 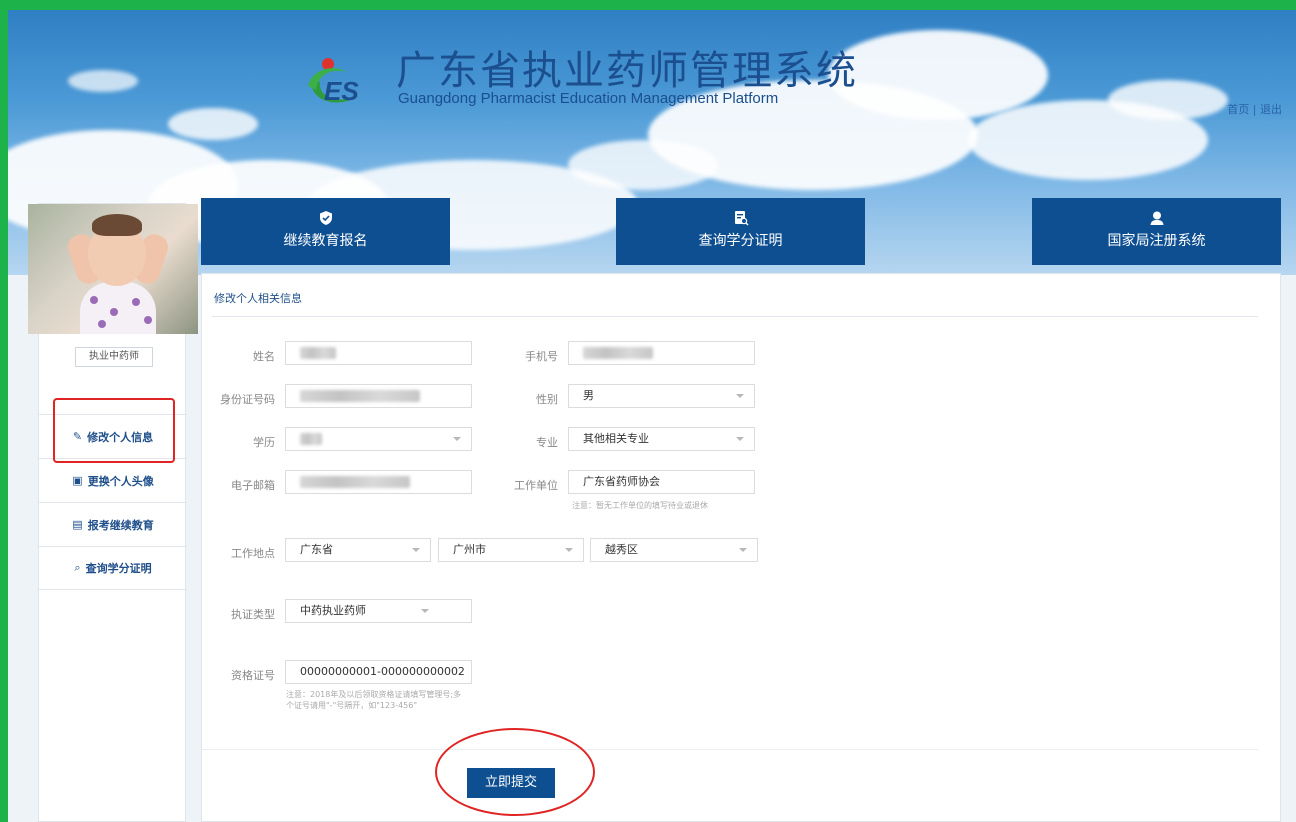 I want to click on employer-field: 广东省药师协会, so click(x=661, y=482).